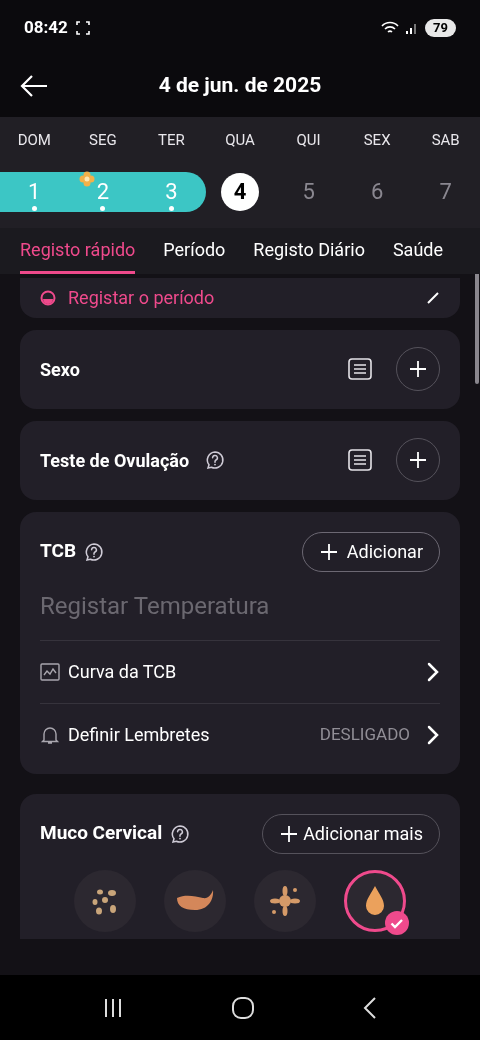 The height and width of the screenshot is (1040, 480). I want to click on edit-icon, so click(433, 297).